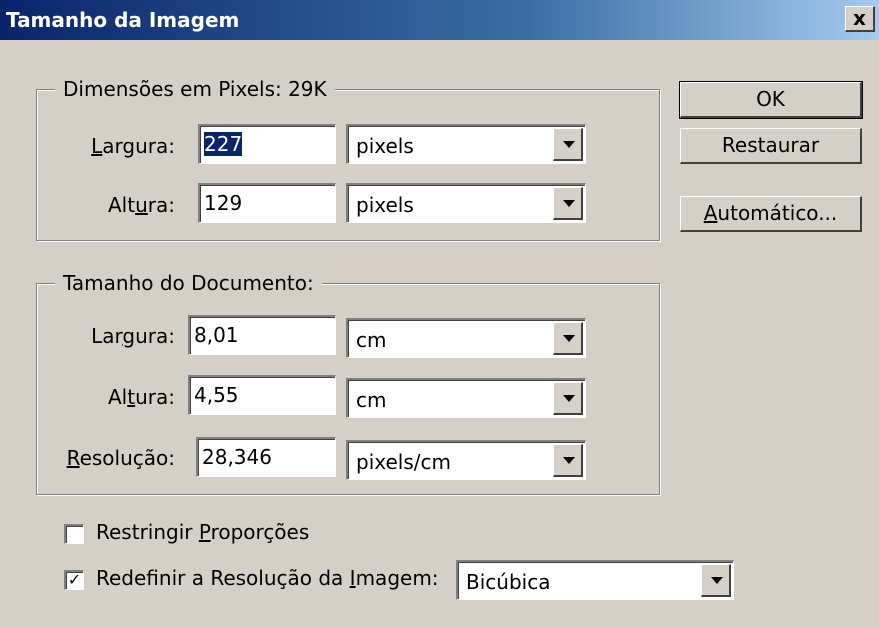 This screenshot has height=628, width=879. What do you see at coordinates (223, 144) in the screenshot?
I see `pixel-width-value: 227` at bounding box center [223, 144].